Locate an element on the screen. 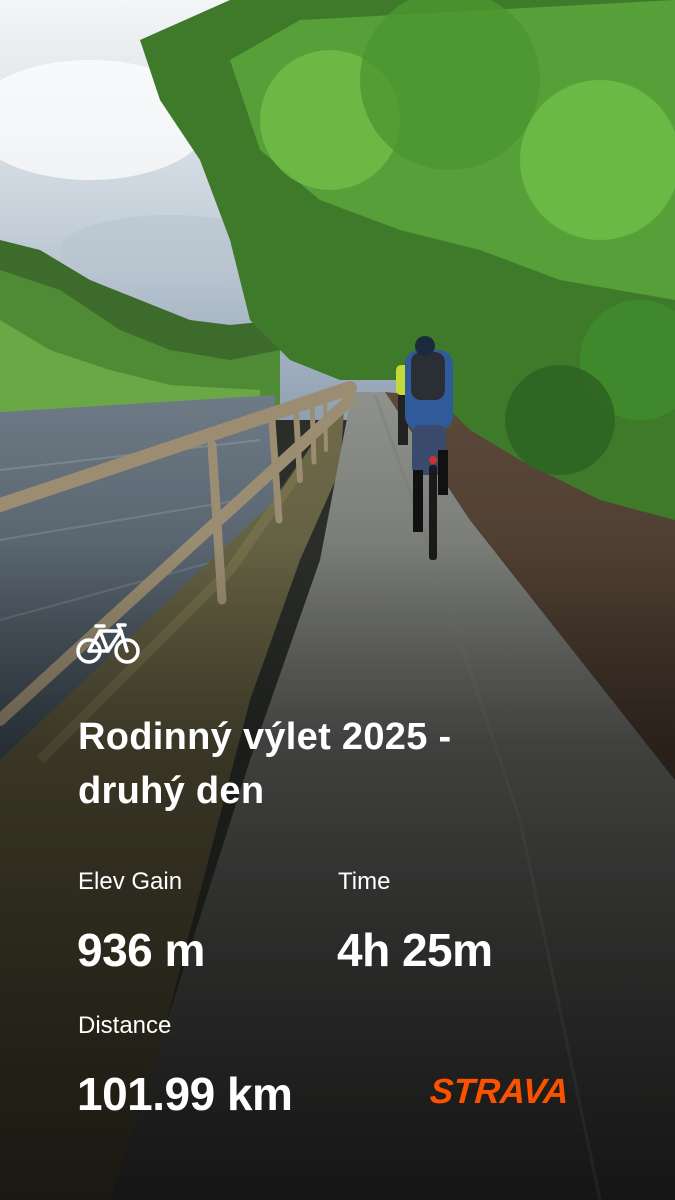  activity-title-line2: druhý den is located at coordinates (171, 791).